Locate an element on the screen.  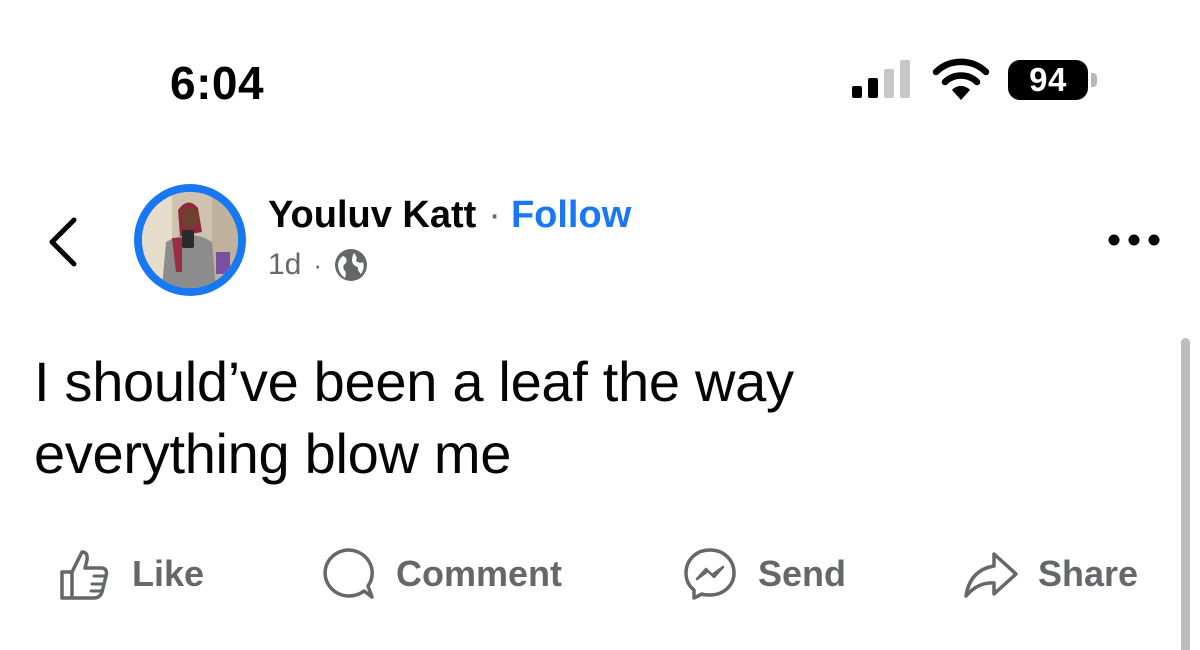
profile-photo is located at coordinates (190, 240).